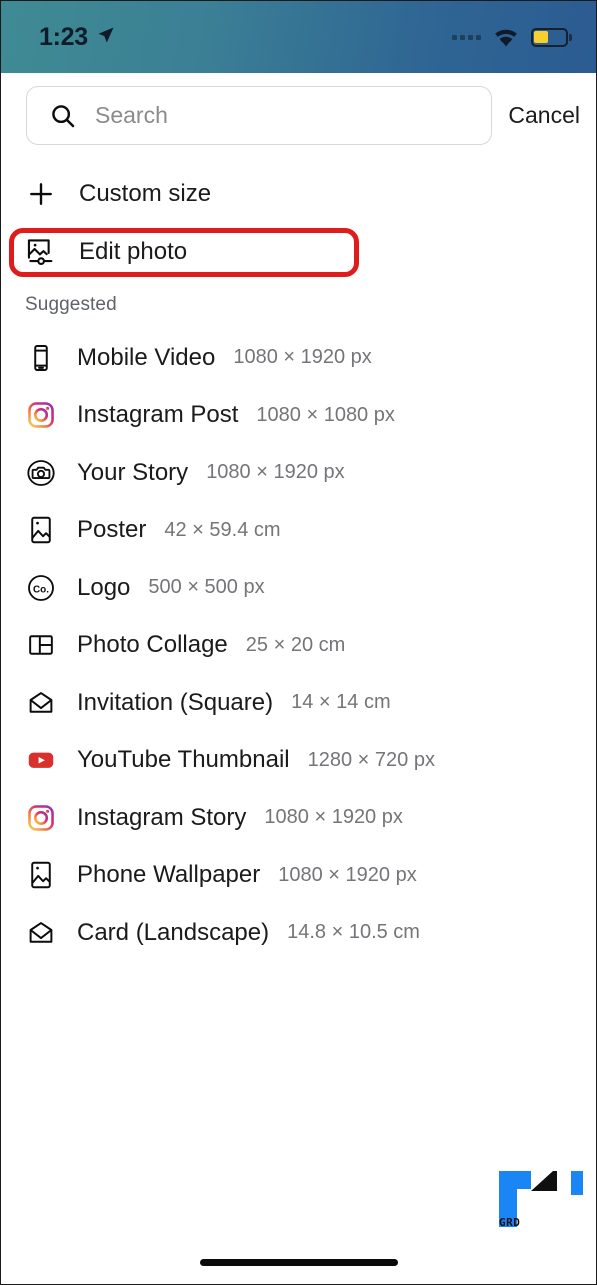  I want to click on list-item: Poster 42 × 59.4 cm, so click(298, 531).